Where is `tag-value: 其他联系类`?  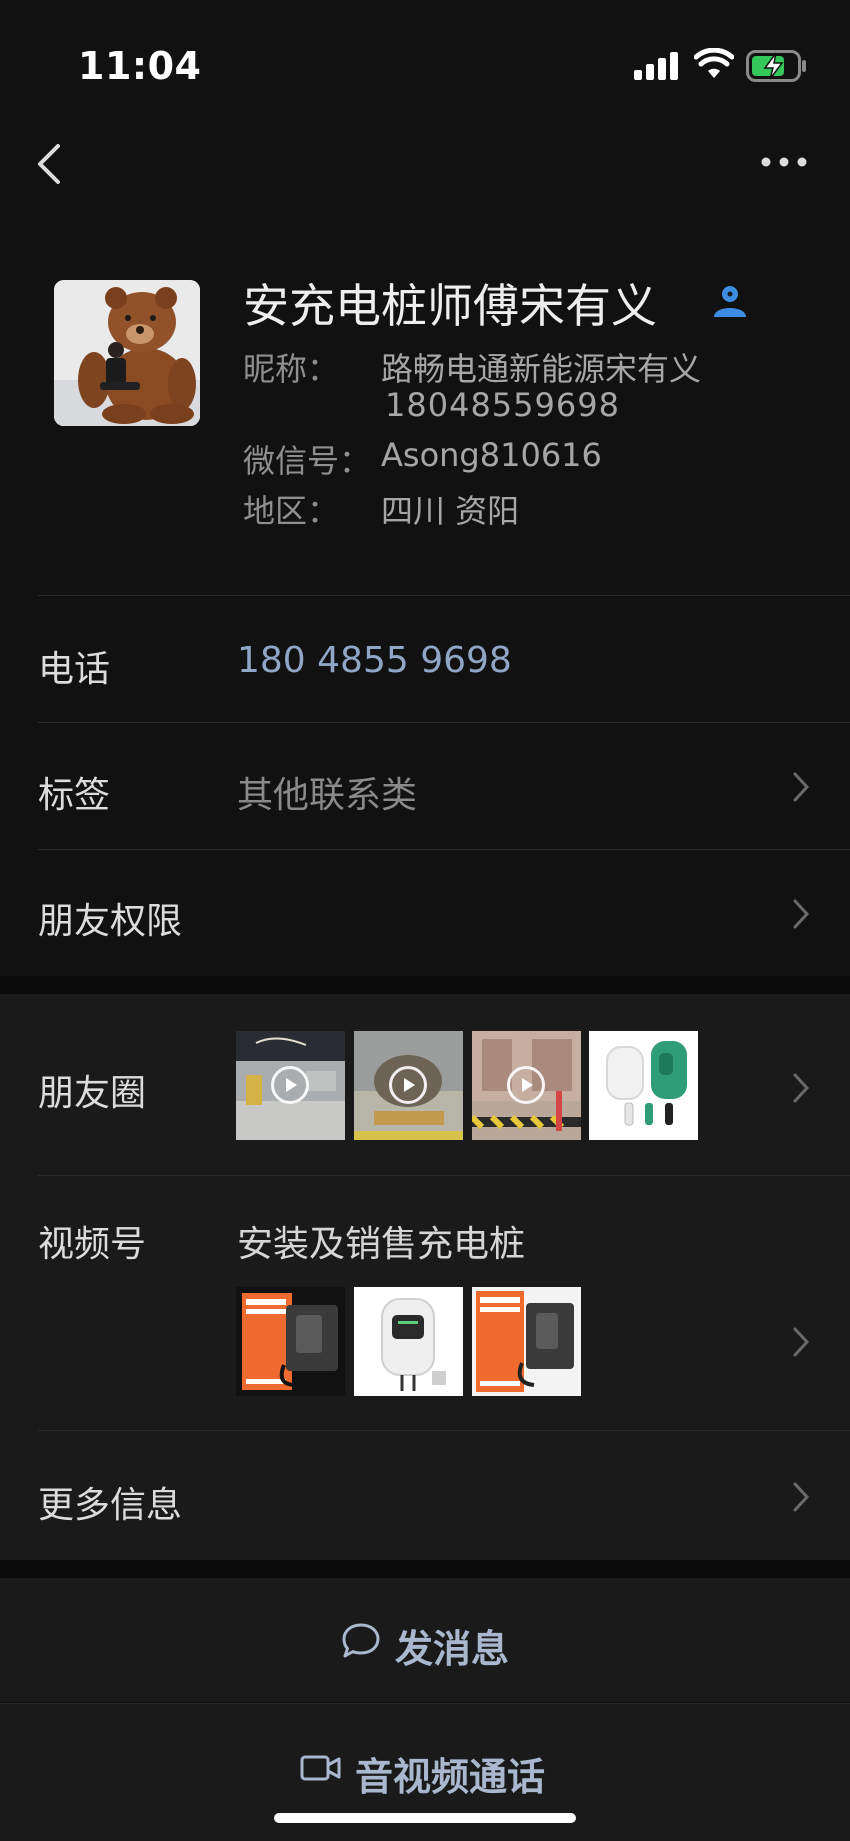
tag-value: 其他联系类 is located at coordinates (327, 795).